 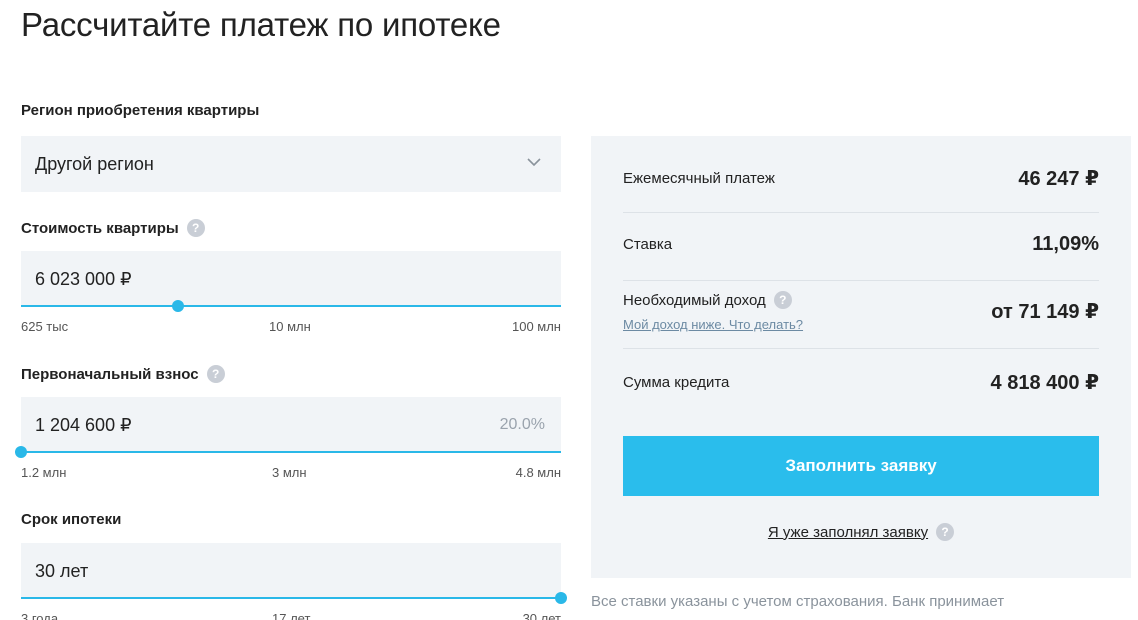 What do you see at coordinates (861, 382) in the screenshot?
I see `loan-amount-row: Сумма кредита 4 818 400 ₽` at bounding box center [861, 382].